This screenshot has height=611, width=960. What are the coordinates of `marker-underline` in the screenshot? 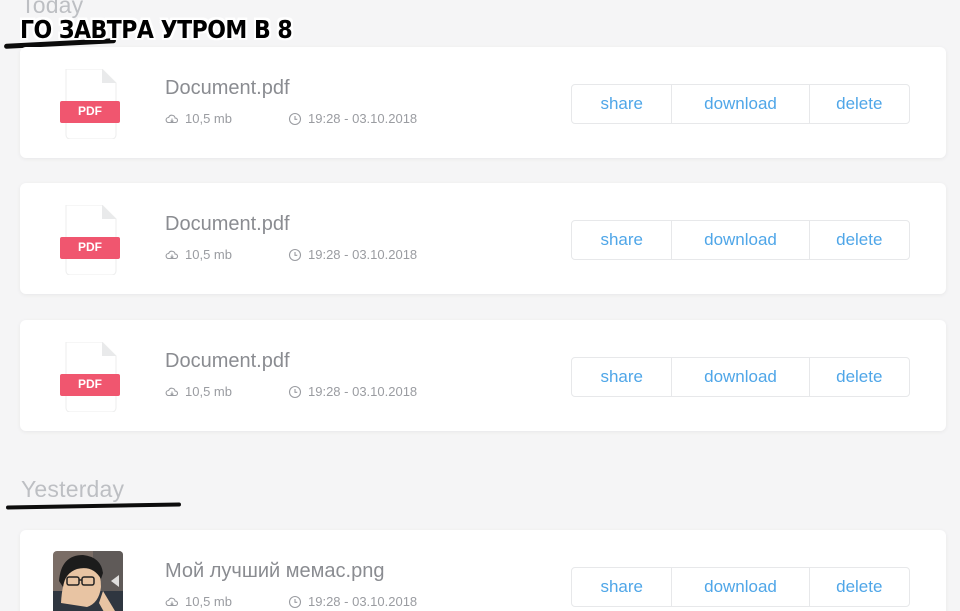 It's located at (93, 506).